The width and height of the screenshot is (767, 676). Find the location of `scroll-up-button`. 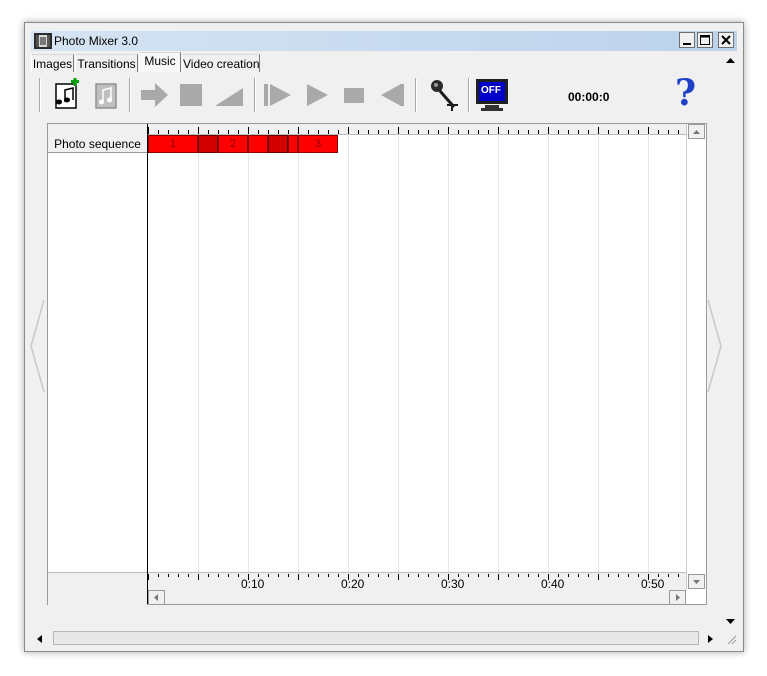

scroll-up-button is located at coordinates (696, 131).